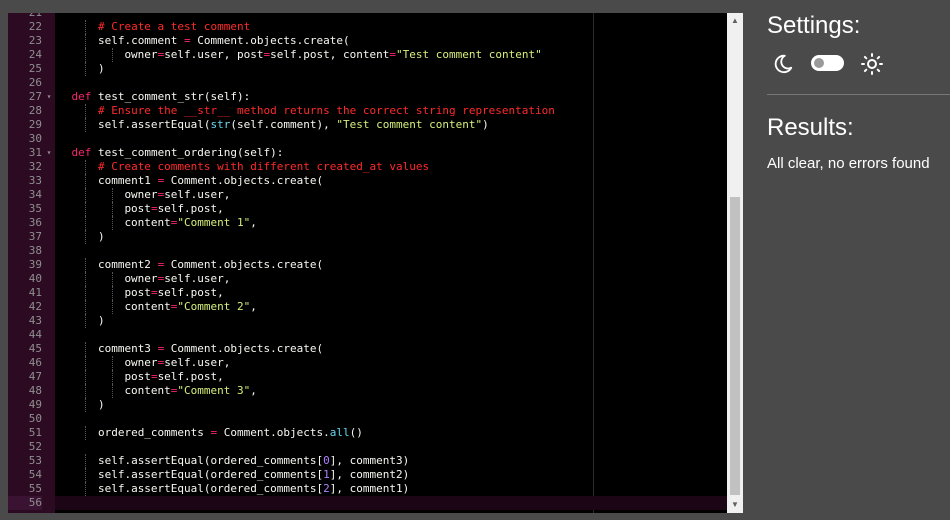 The height and width of the screenshot is (520, 950). What do you see at coordinates (367, 181) in the screenshot?
I see `code-line: 33 comment1 = Comment.objects.create(` at bounding box center [367, 181].